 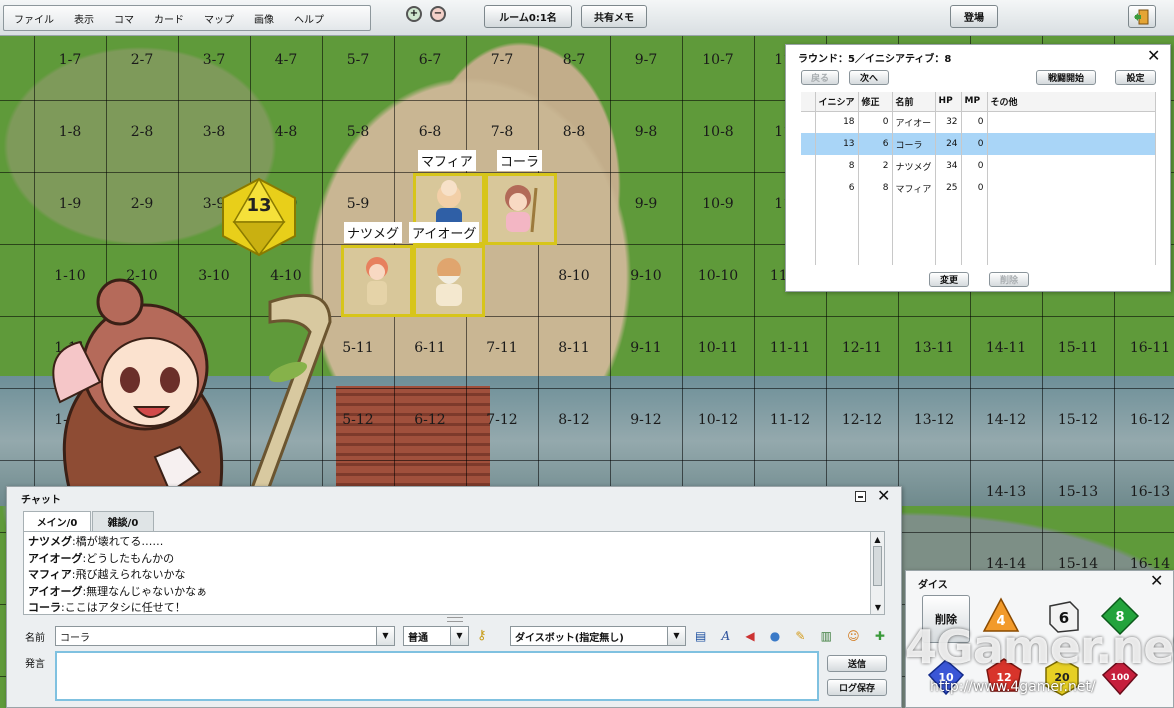 I want to click on grid-cell-label: 9-9, so click(x=646, y=204).